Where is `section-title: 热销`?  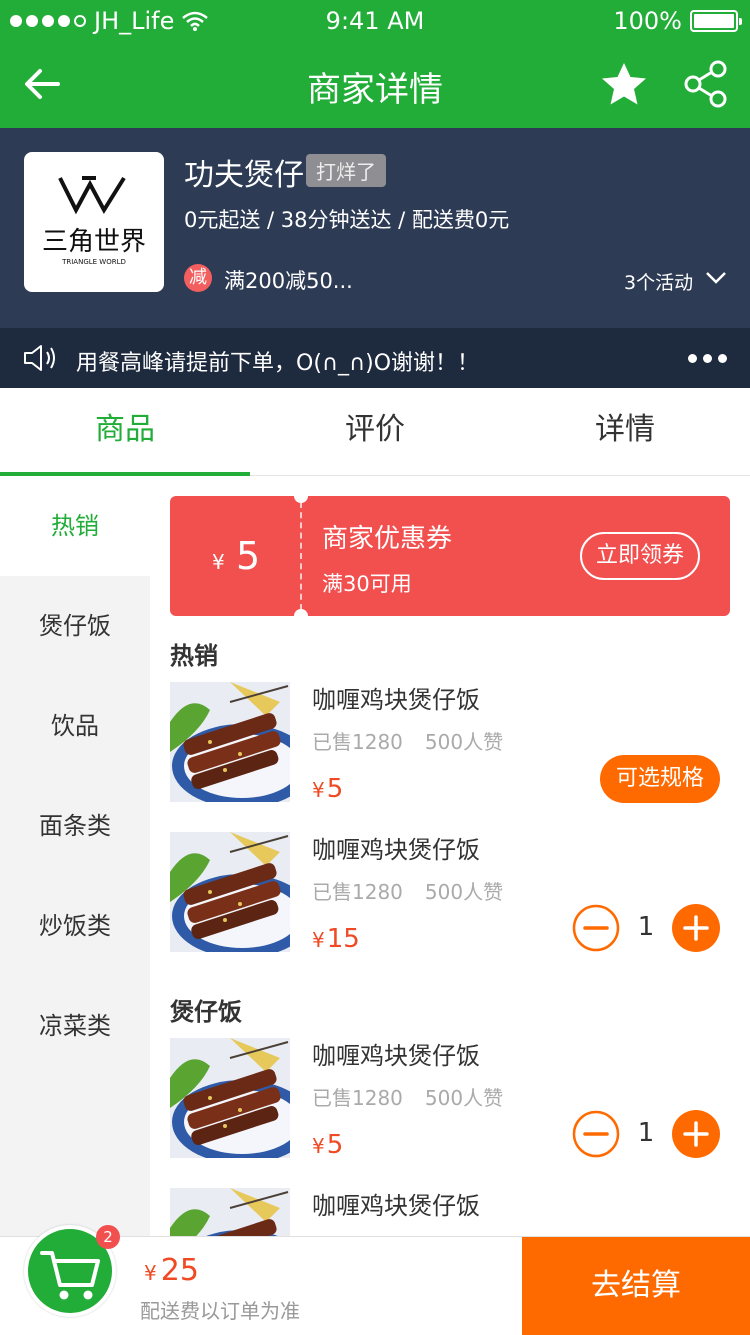 section-title: 热销 is located at coordinates (194, 656).